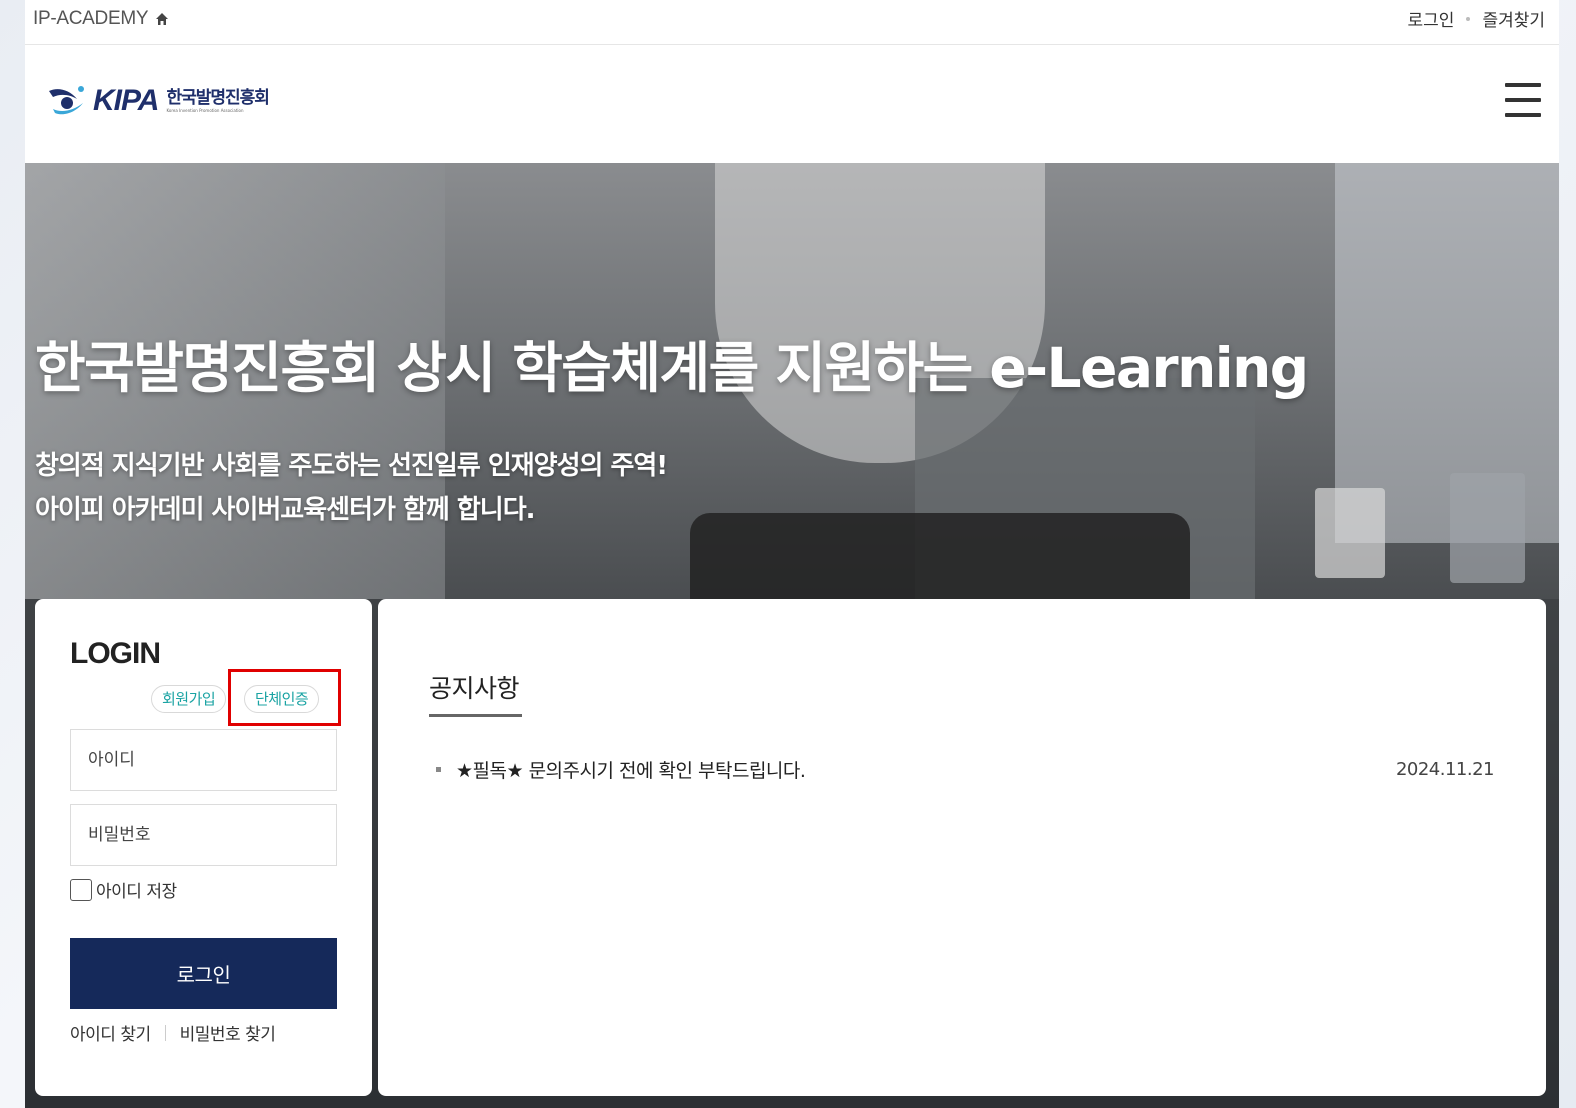  What do you see at coordinates (792, 22) in the screenshot?
I see `utility-bar: IP-ACADEMY 로그인 즐겨찾기` at bounding box center [792, 22].